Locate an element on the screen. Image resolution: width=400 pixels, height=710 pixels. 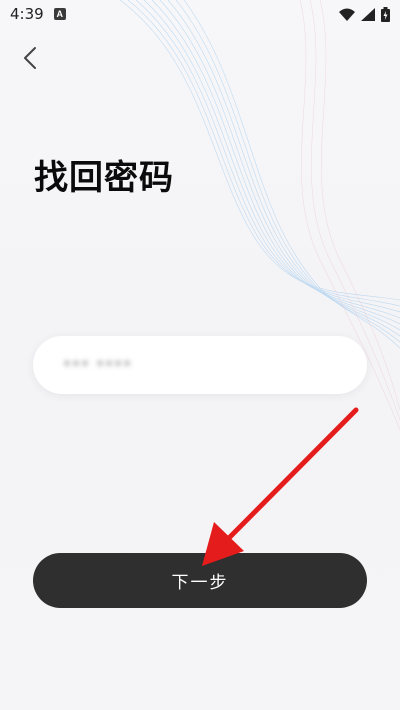
phone-input-container is located at coordinates (200, 365).